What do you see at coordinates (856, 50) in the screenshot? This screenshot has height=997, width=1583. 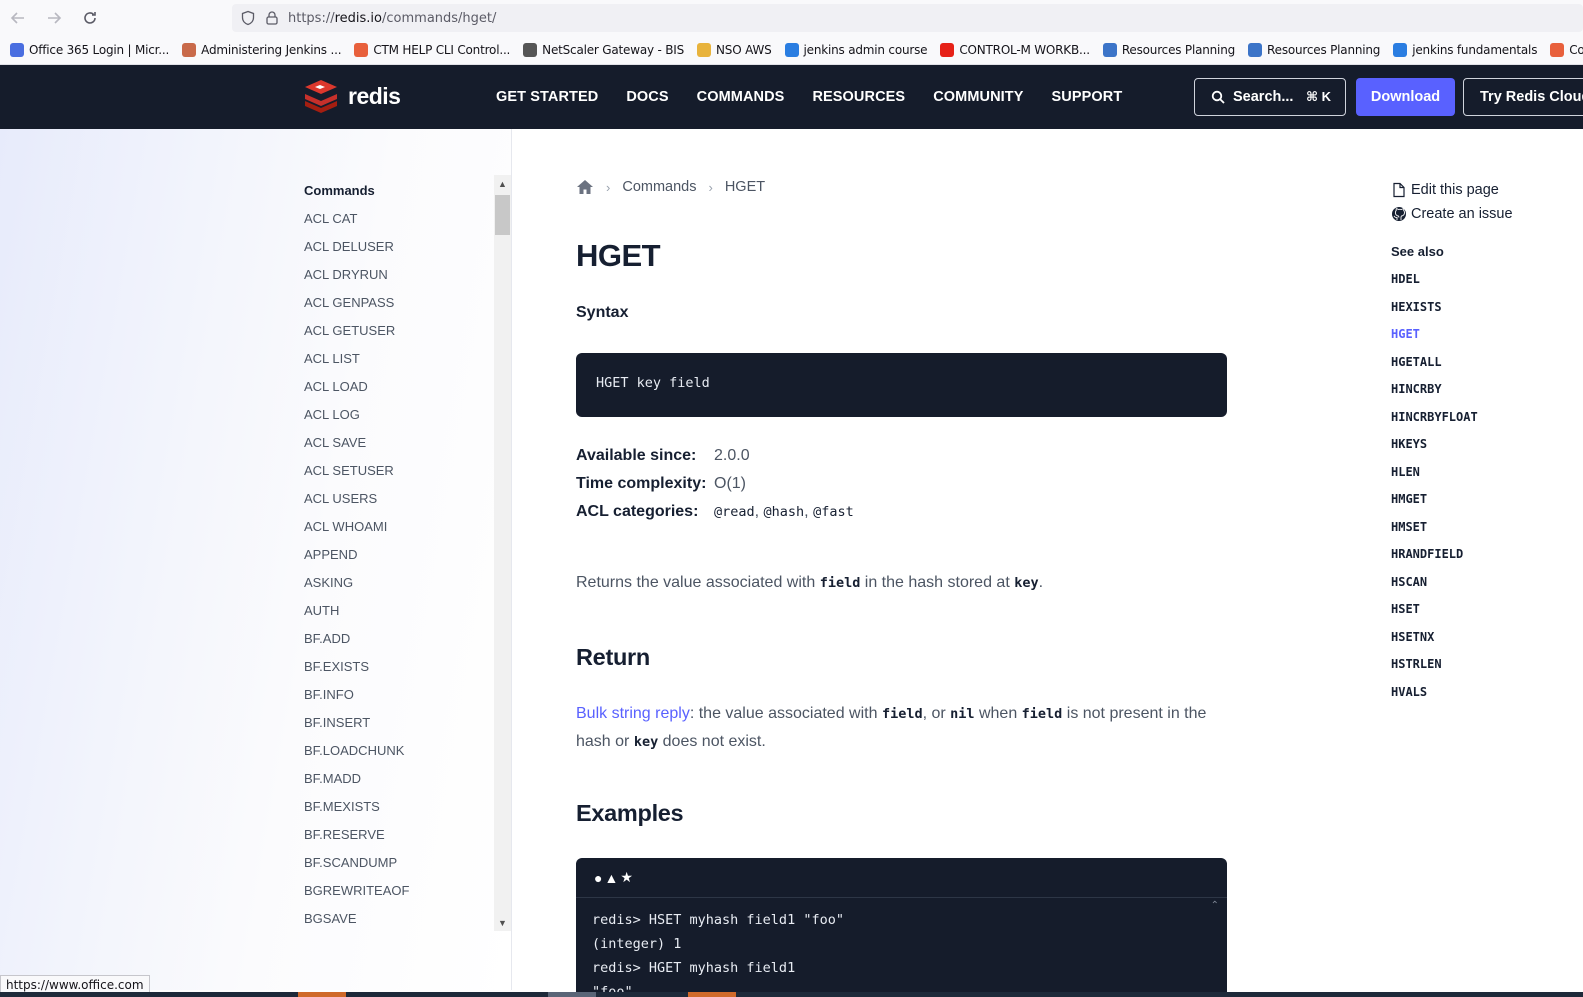 I see `bookmark-item: jenkins admin course` at bounding box center [856, 50].